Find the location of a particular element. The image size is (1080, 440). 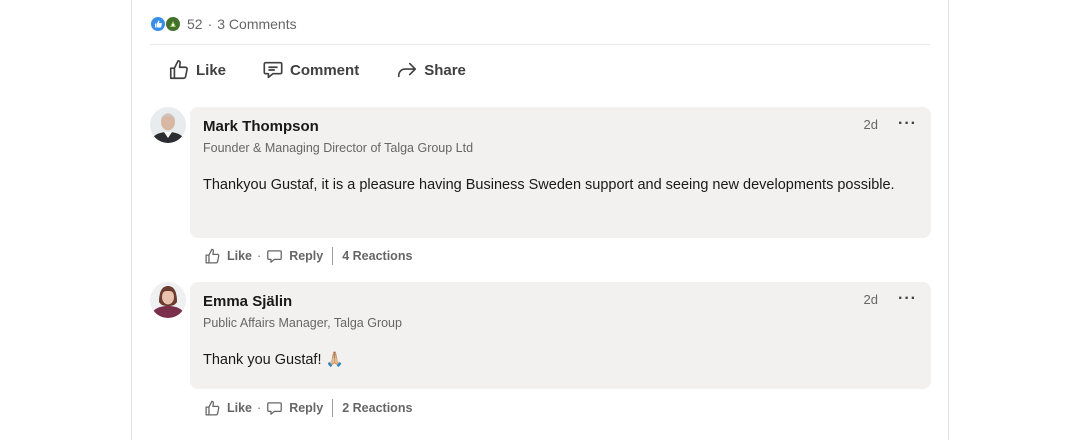

post-actions: Like Comment Share is located at coordinates (308, 70).